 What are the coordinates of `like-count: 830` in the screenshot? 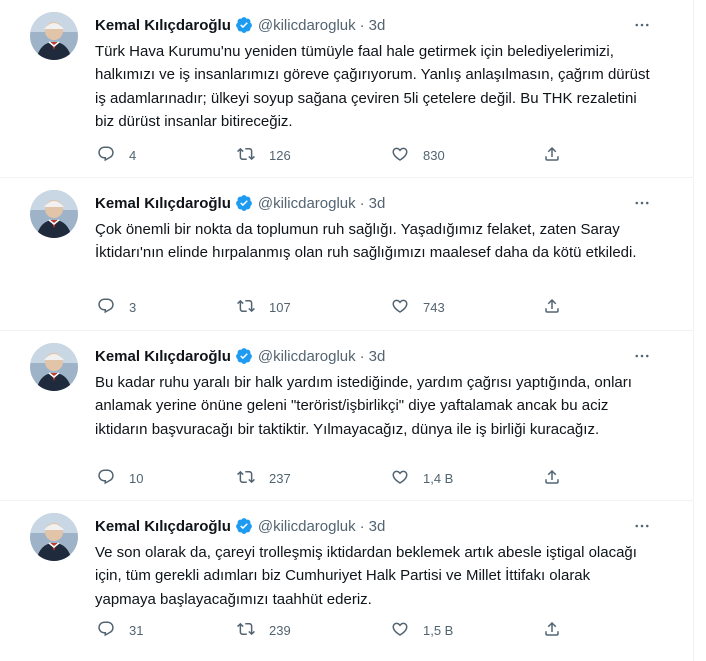 It's located at (434, 155).